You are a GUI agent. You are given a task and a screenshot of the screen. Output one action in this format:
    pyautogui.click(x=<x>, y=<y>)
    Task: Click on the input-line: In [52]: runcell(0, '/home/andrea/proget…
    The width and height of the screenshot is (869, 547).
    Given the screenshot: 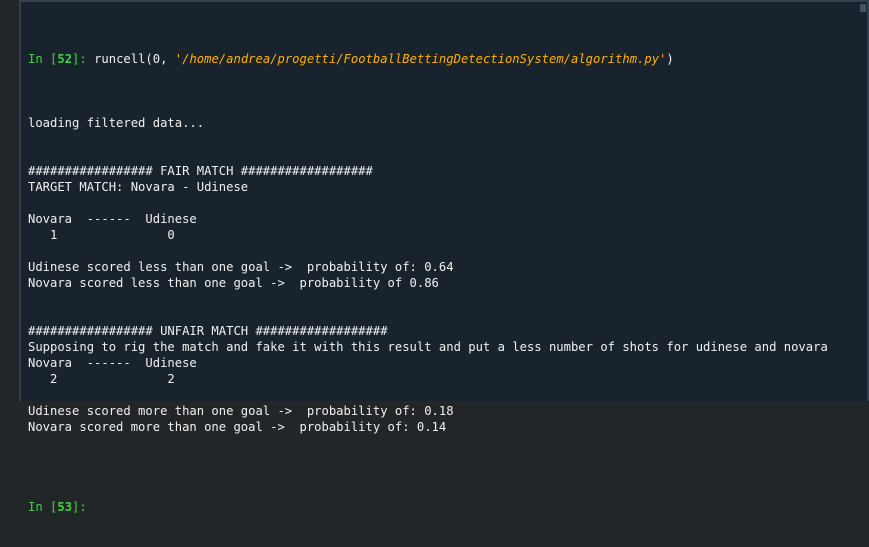 What is the action you would take?
    pyautogui.click(x=445, y=59)
    